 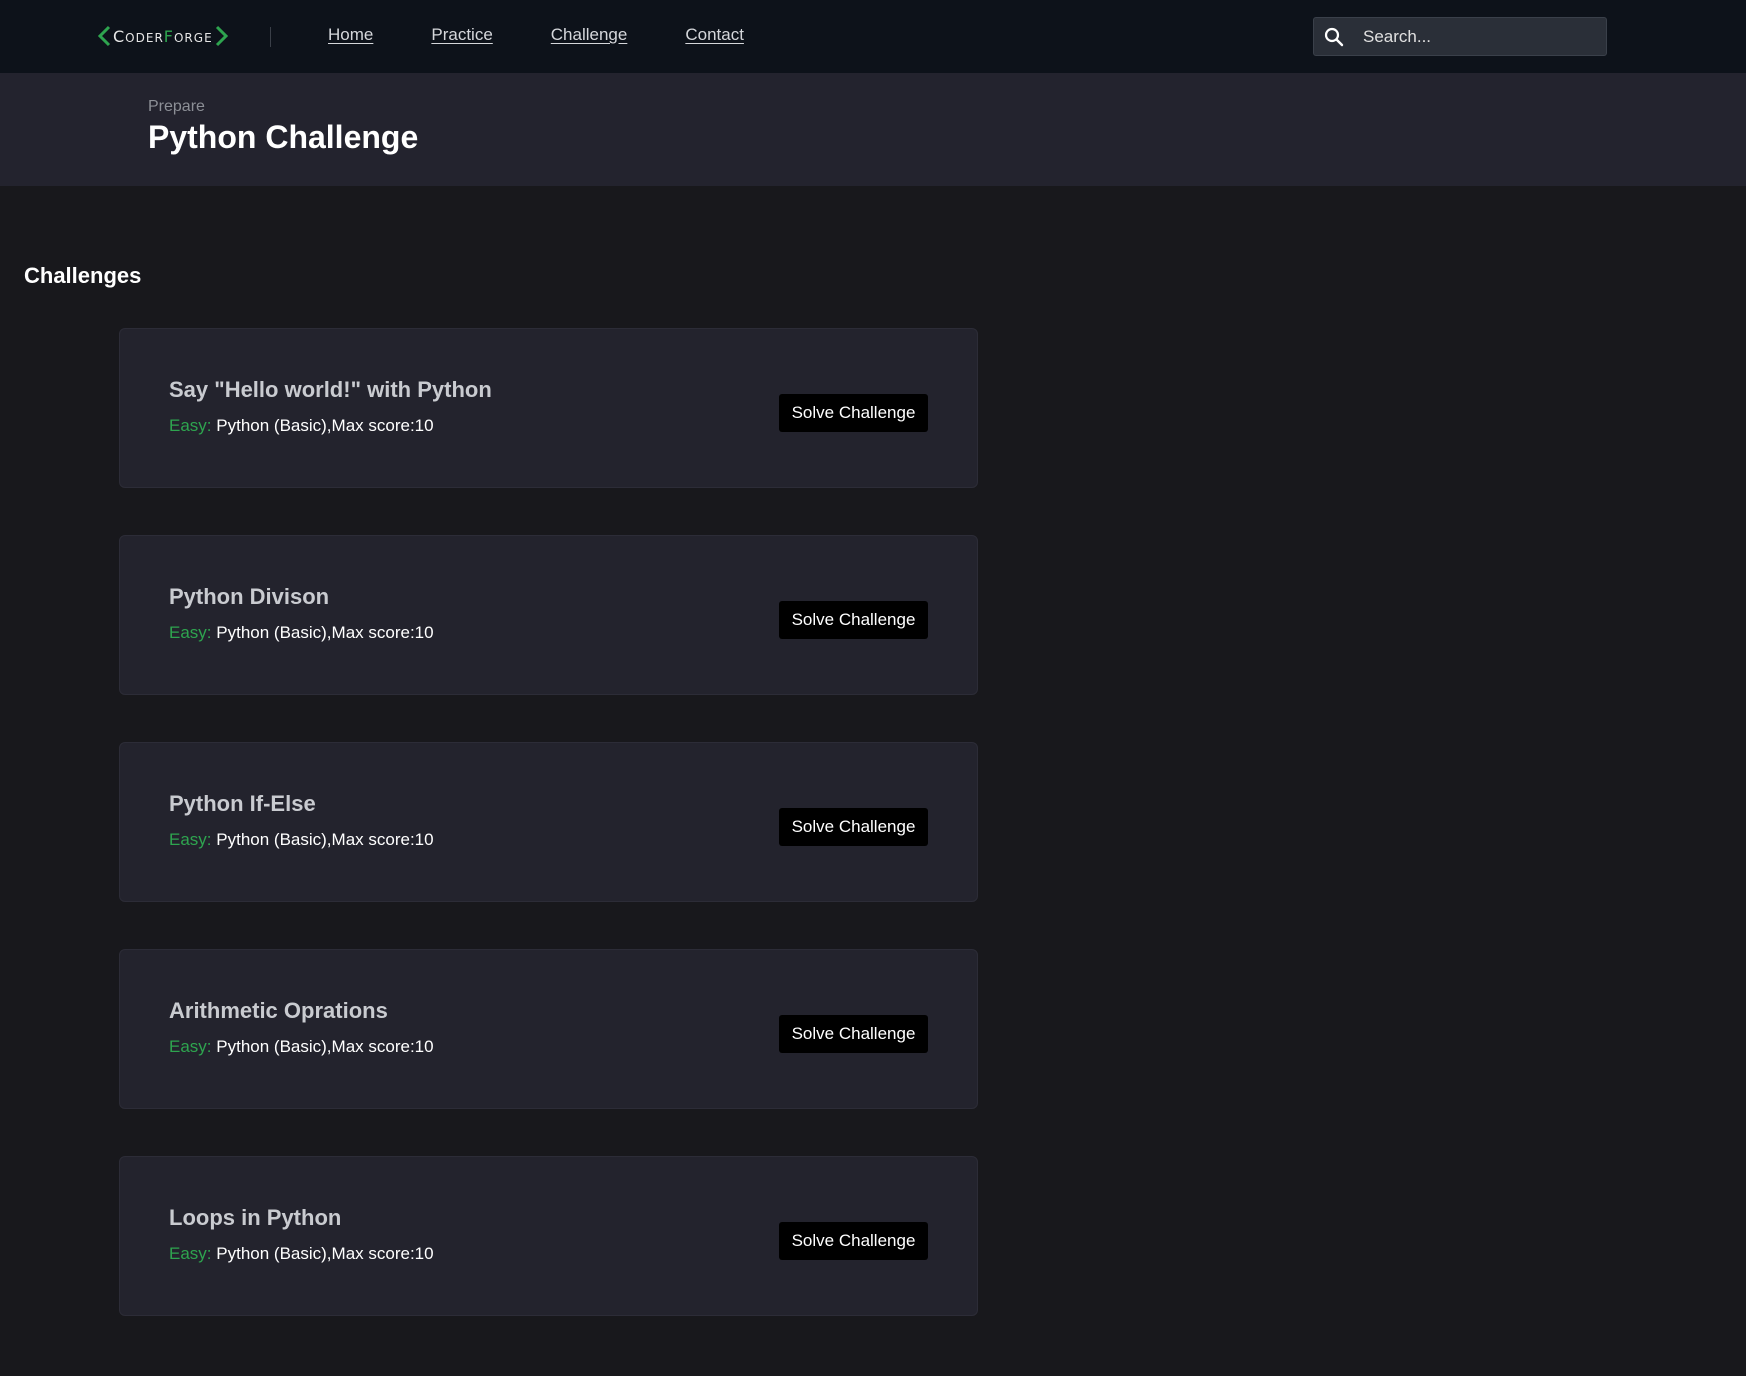 I want to click on nav-link-contact: Contact, so click(x=714, y=35).